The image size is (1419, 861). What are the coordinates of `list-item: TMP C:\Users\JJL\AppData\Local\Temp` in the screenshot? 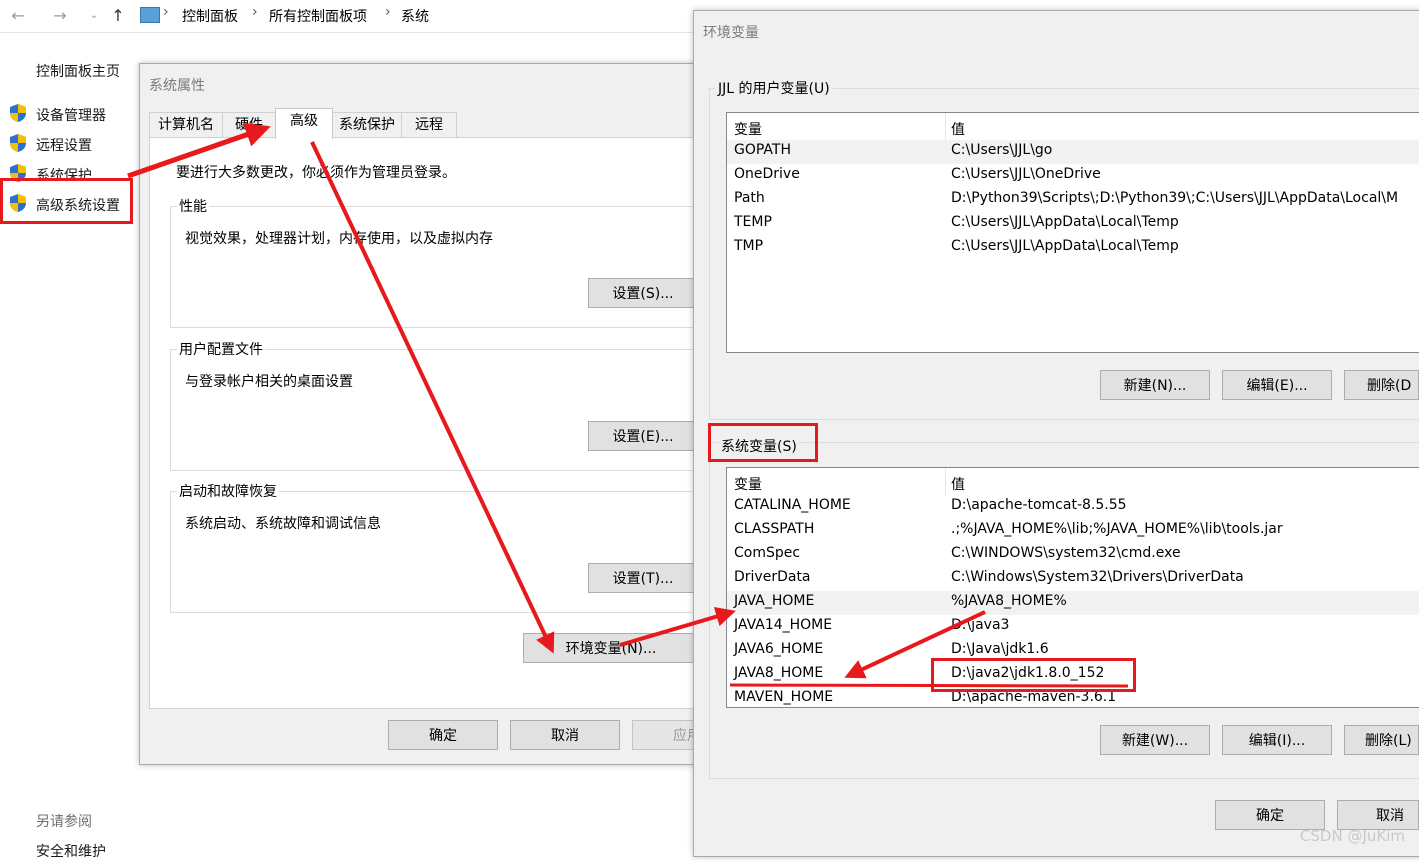 It's located at (1073, 248).